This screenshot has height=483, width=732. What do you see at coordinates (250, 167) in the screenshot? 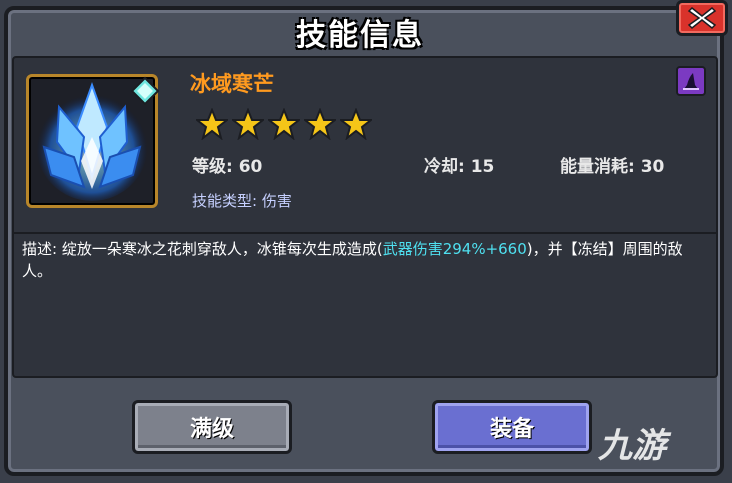
I see `level-value: 60` at bounding box center [250, 167].